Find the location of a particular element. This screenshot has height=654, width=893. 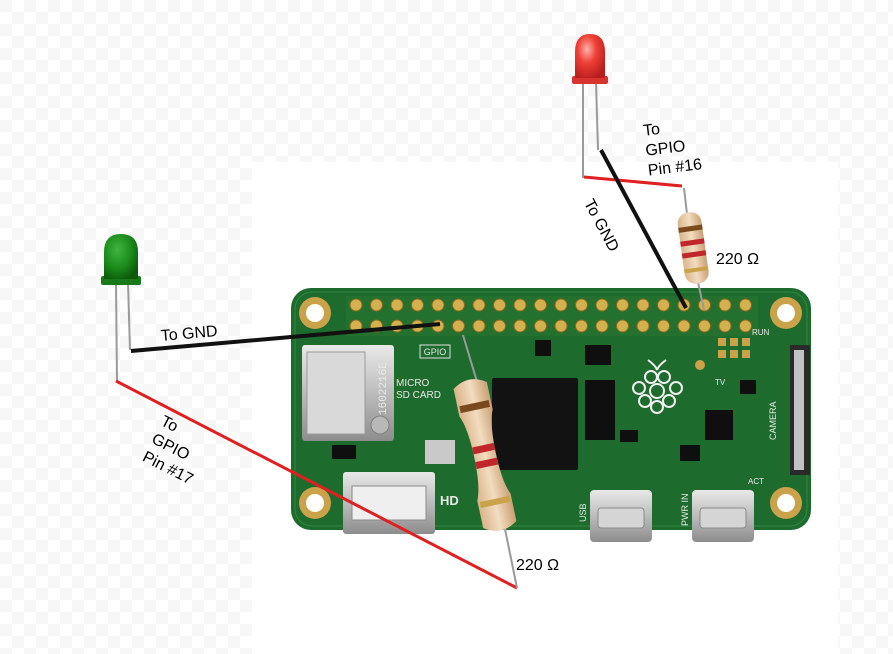

sd-card-label-2: SD CARD is located at coordinates (418, 395).